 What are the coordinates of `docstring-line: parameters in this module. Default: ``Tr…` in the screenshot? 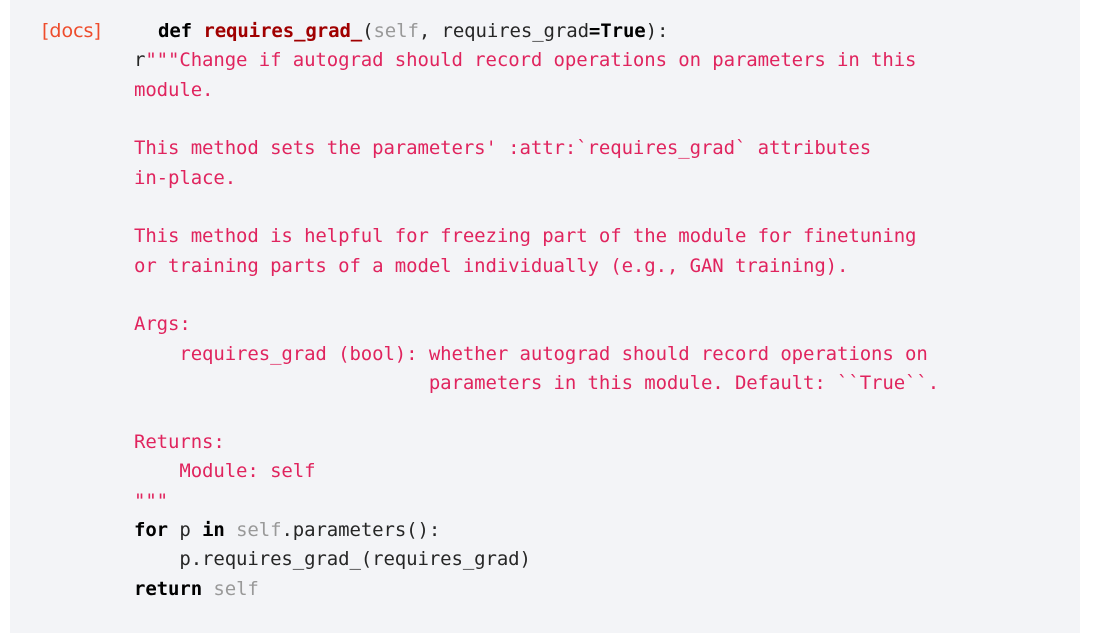 It's located at (537, 383).